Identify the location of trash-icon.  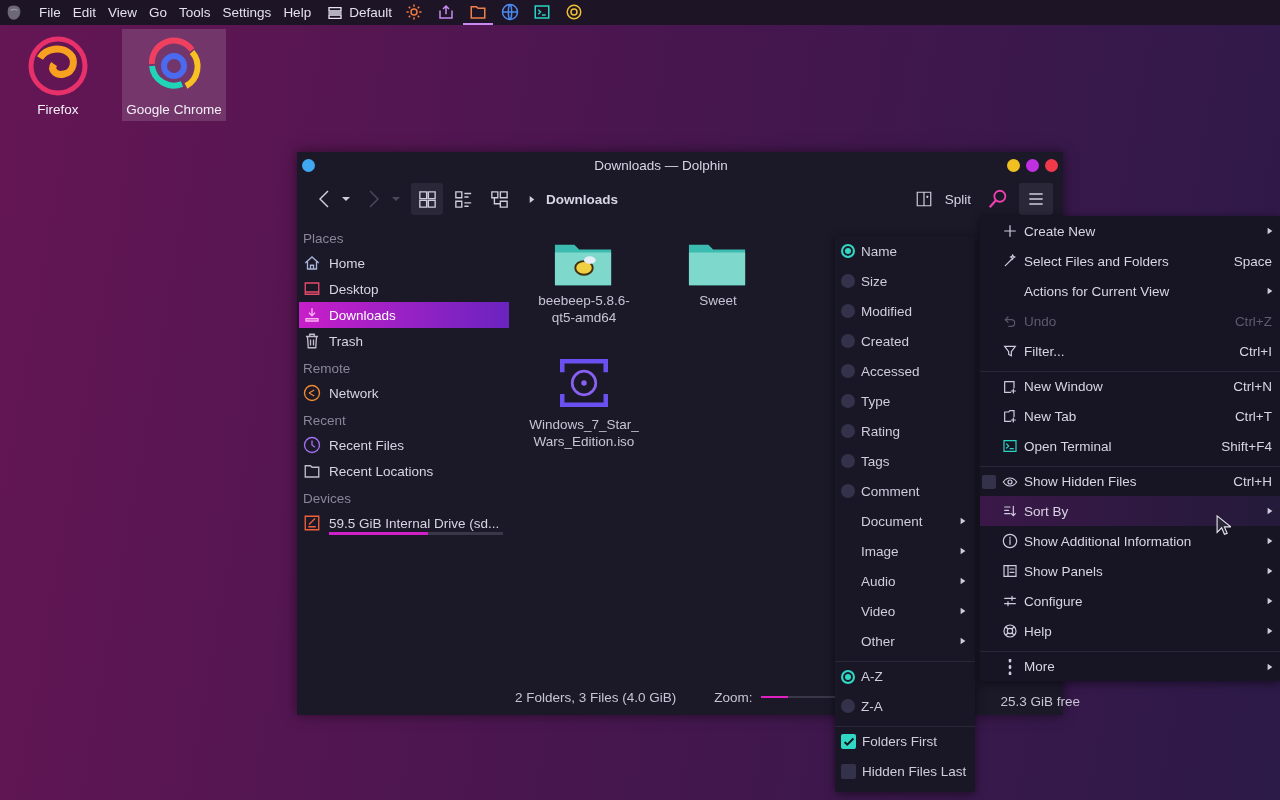
(312, 341).